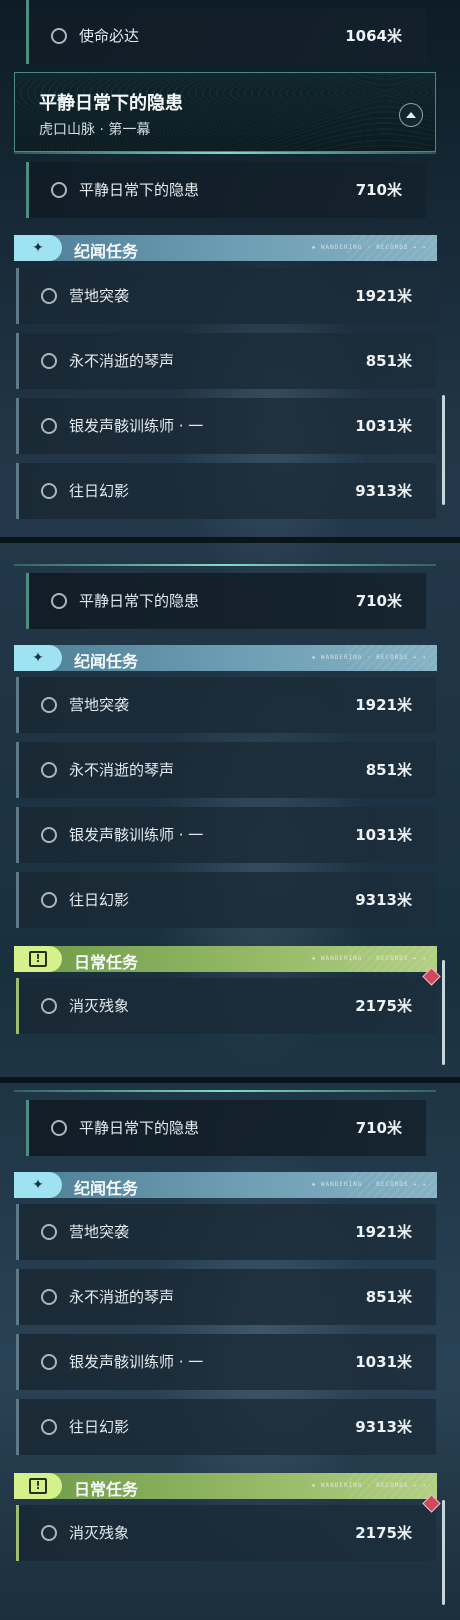  What do you see at coordinates (373, 36) in the screenshot?
I see `quest-distance: 1064米` at bounding box center [373, 36].